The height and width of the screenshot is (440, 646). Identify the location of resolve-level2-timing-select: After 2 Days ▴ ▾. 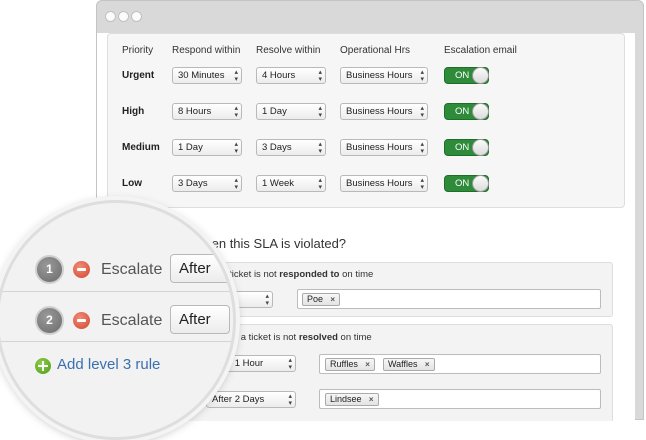
(251, 399).